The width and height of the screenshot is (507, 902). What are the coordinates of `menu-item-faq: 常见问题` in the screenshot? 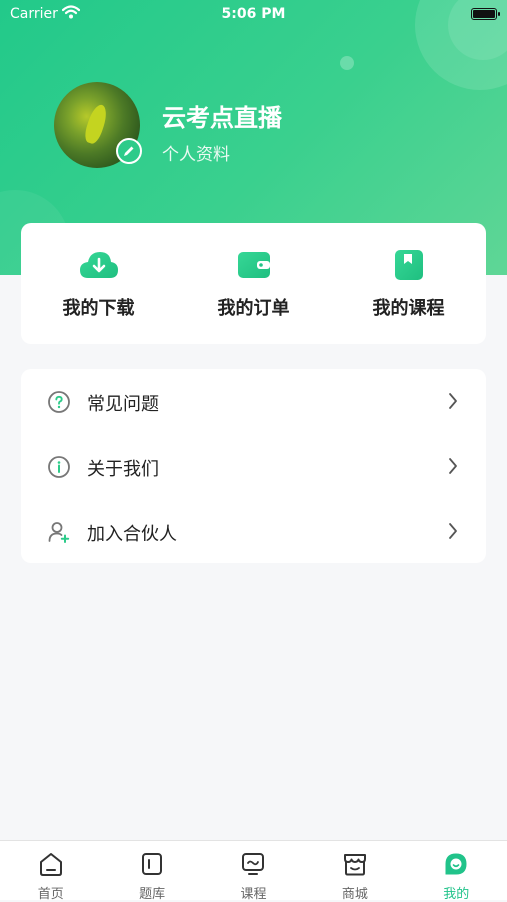 It's located at (253, 401).